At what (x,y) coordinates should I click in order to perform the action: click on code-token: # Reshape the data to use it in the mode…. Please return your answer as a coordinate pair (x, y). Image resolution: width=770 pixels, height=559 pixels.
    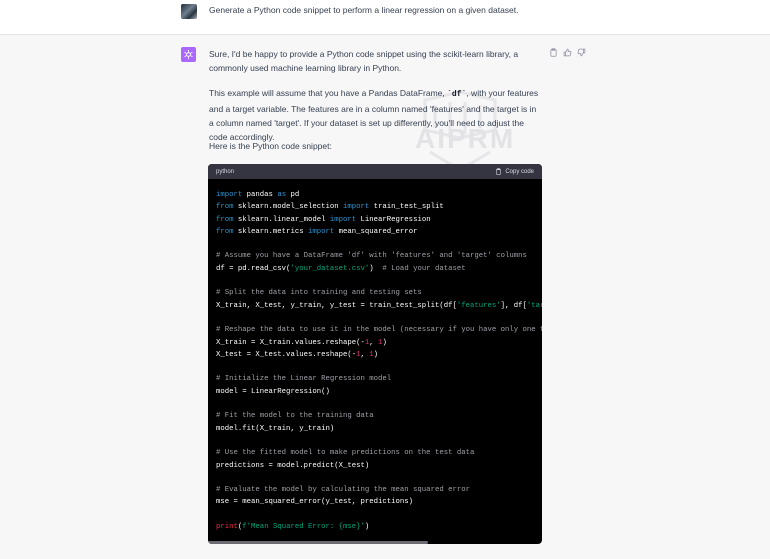
    Looking at the image, I should click on (379, 330).